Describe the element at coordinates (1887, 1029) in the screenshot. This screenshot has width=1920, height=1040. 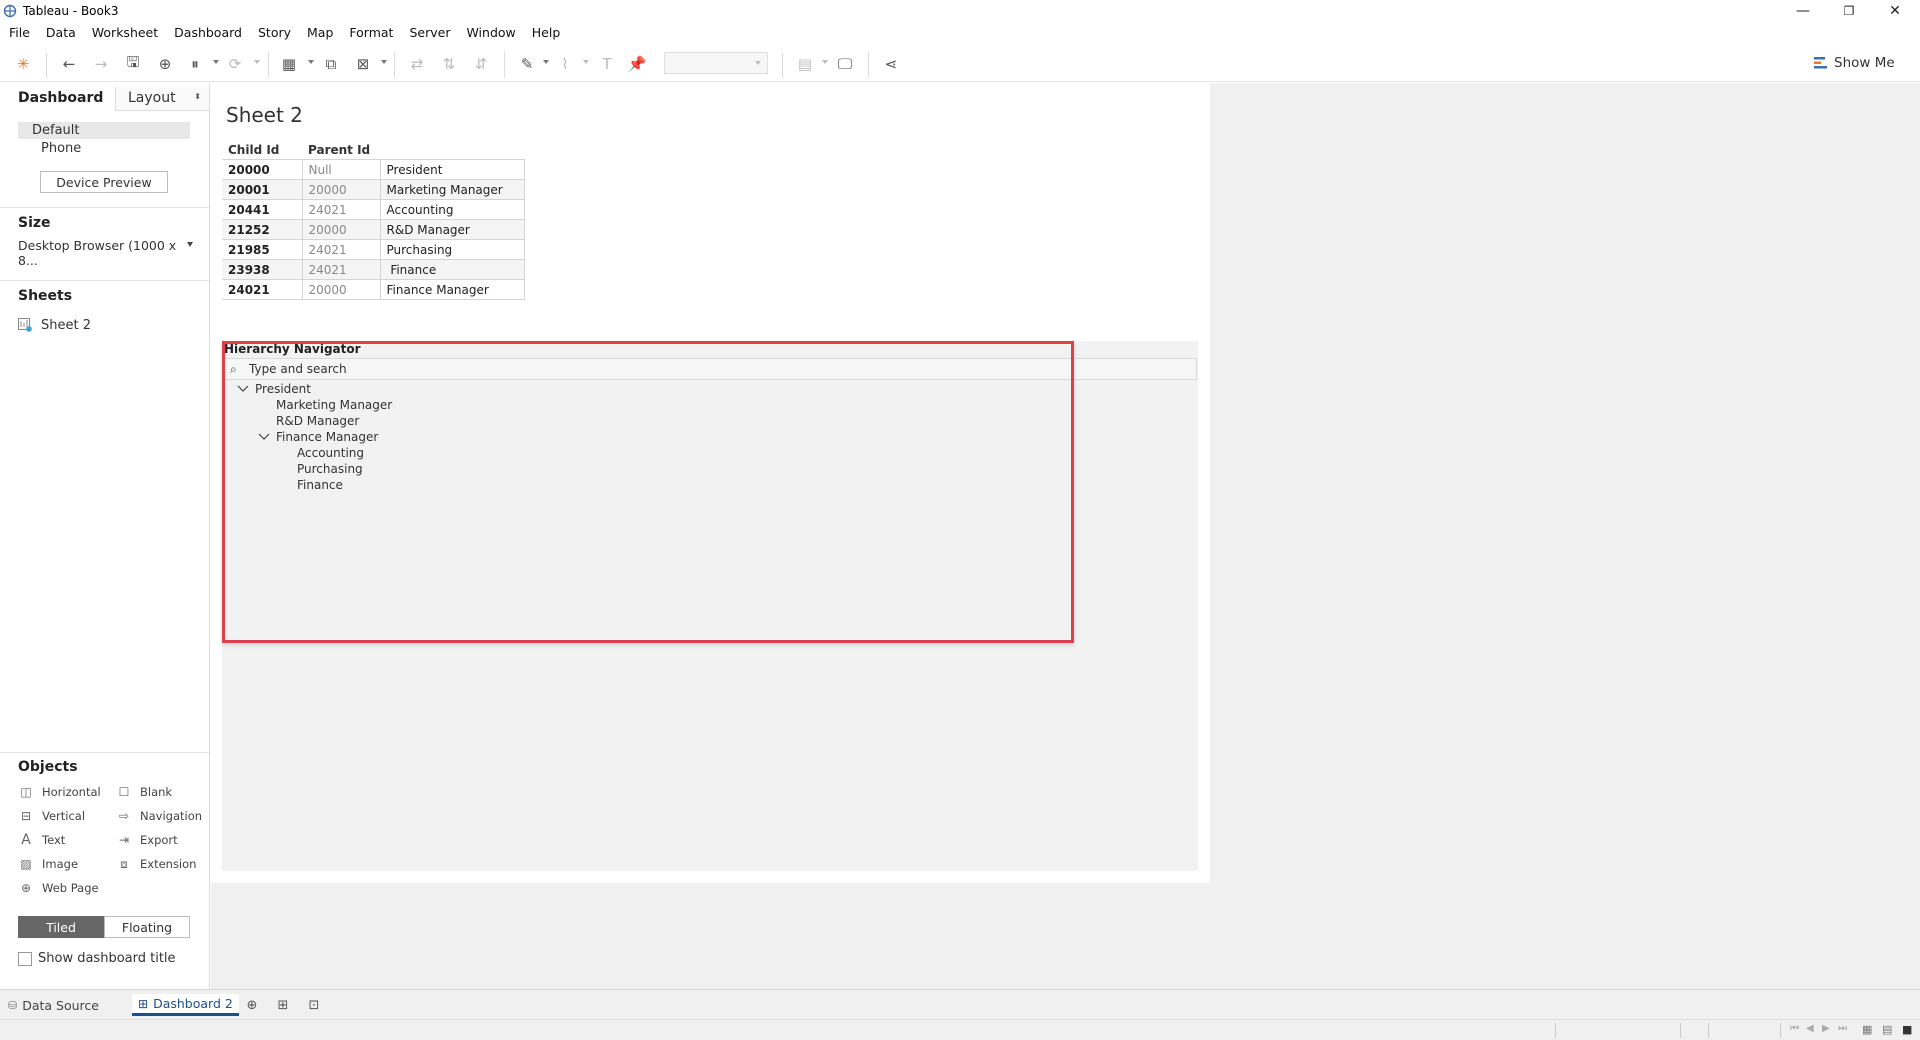
I see `show-tabs-icon: ▤` at that location.